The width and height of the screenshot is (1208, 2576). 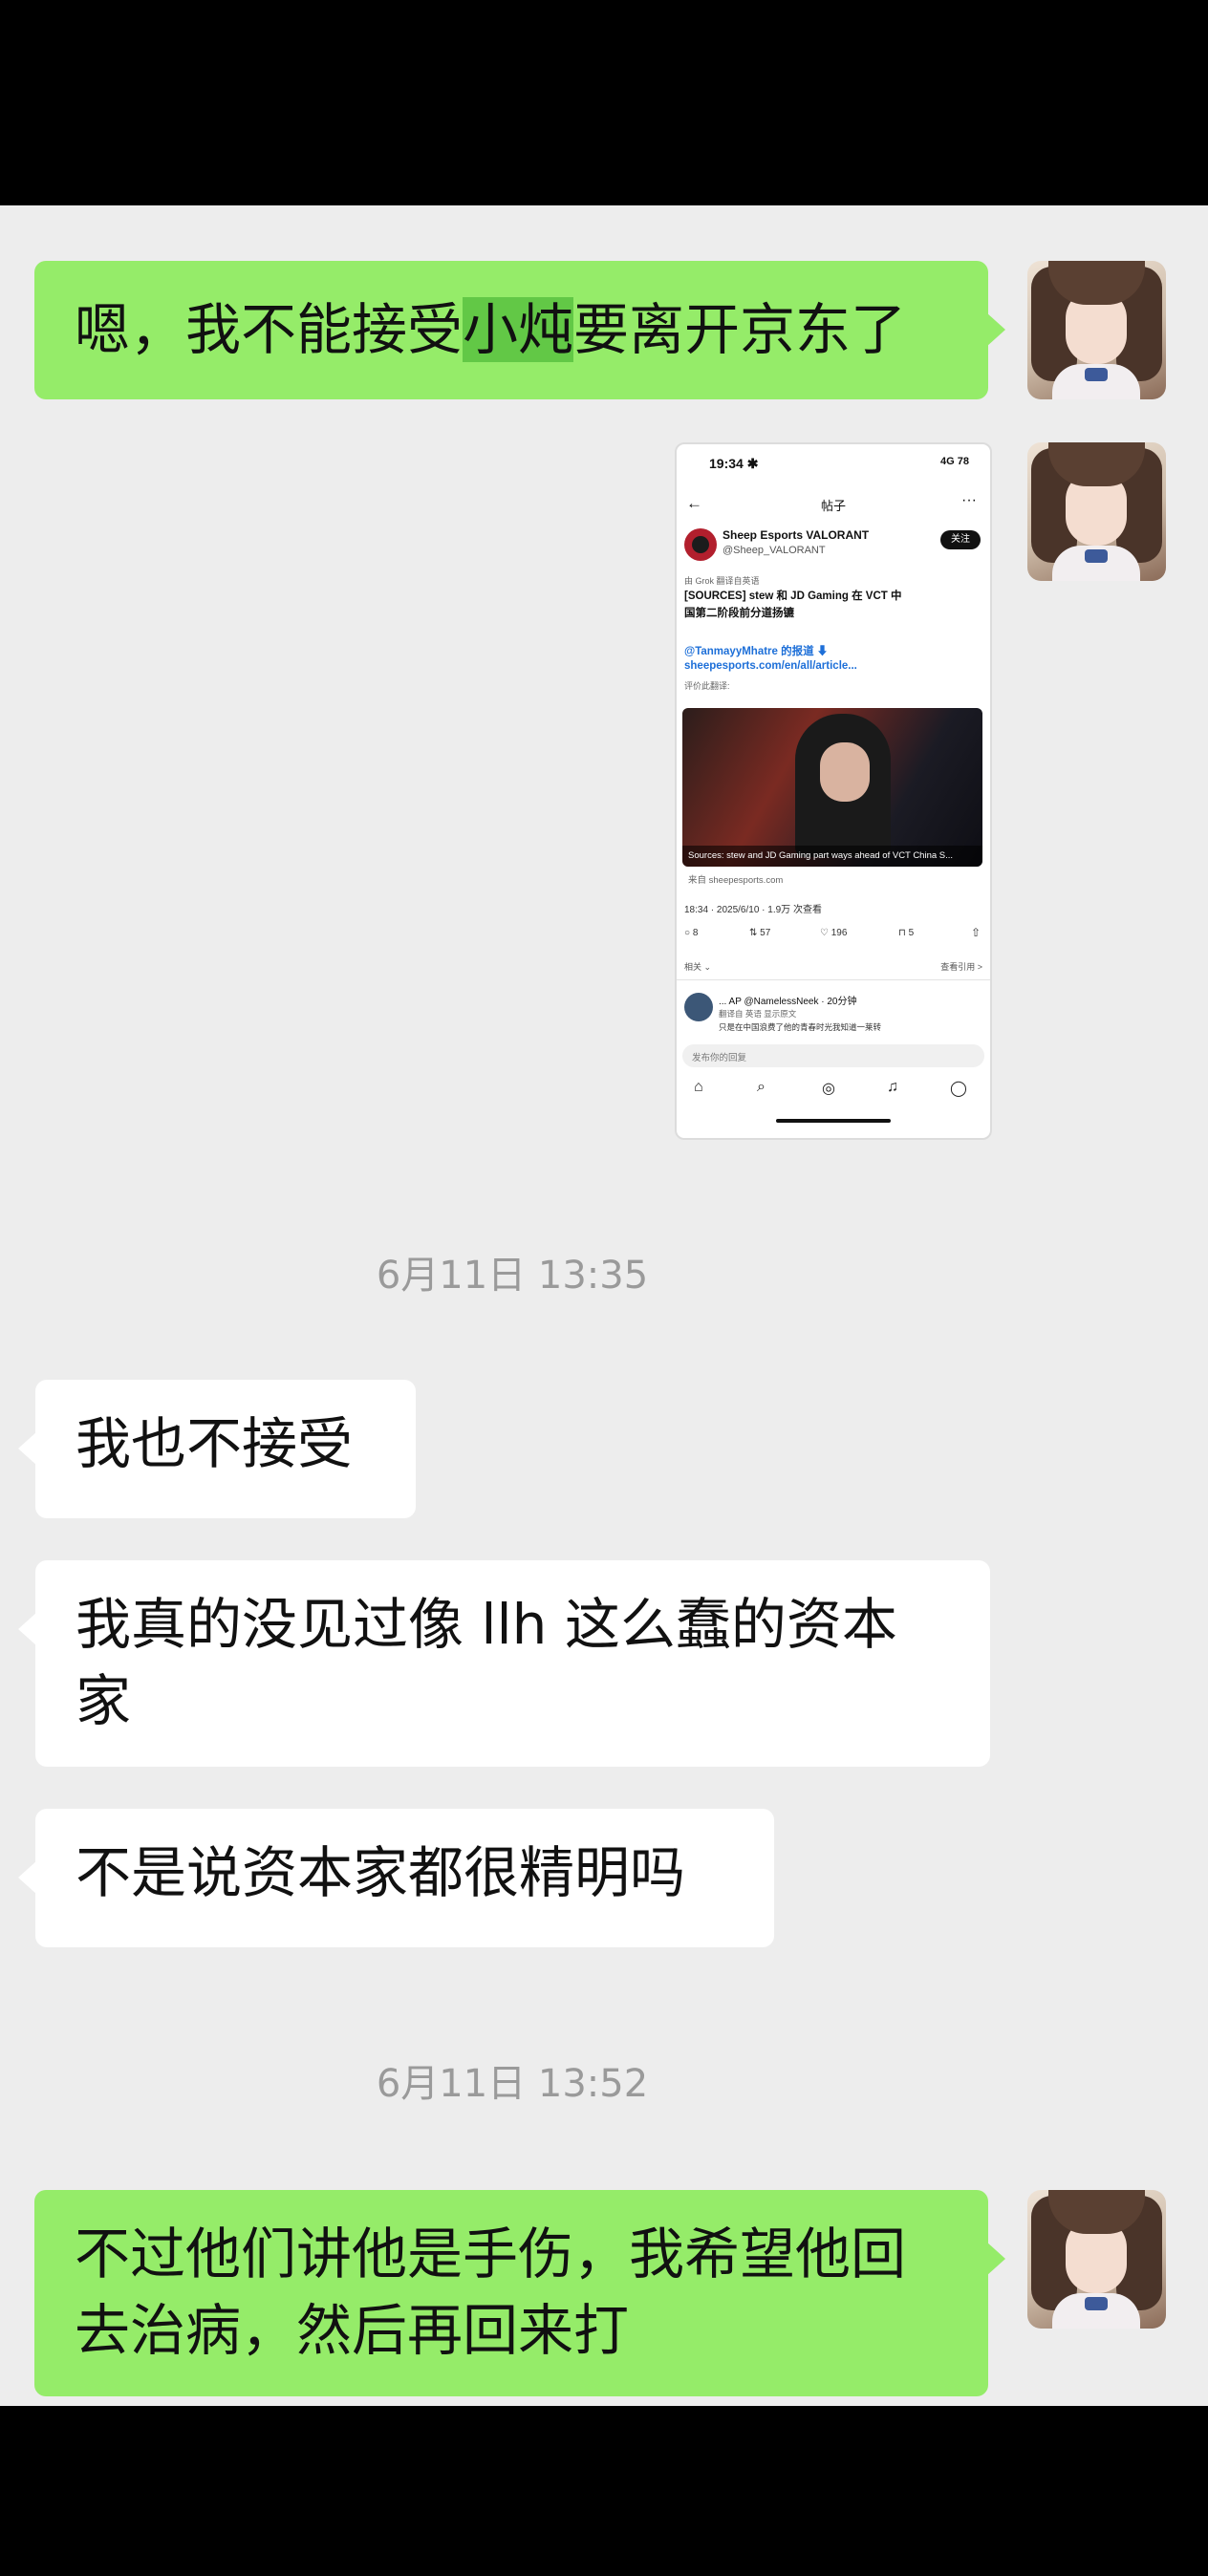 What do you see at coordinates (760, 933) in the screenshot?
I see `retweet-count: ⇅ 57` at bounding box center [760, 933].